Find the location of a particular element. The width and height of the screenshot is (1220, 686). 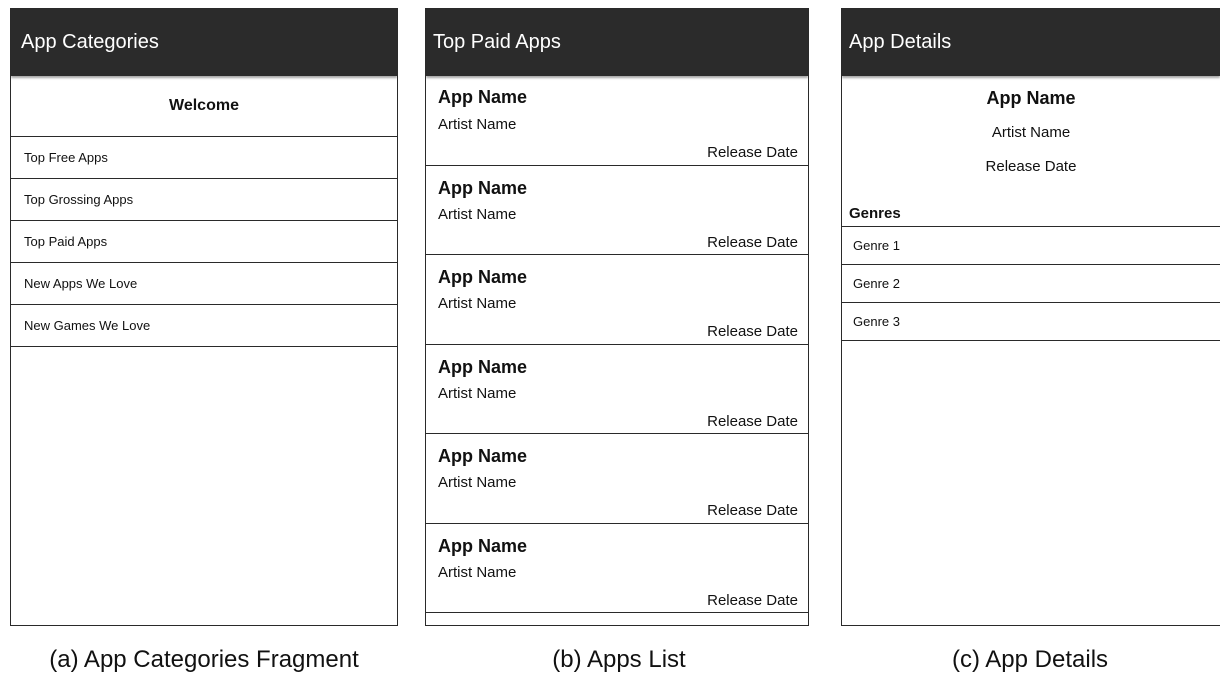

action-bar-title: App Details is located at coordinates (900, 42).